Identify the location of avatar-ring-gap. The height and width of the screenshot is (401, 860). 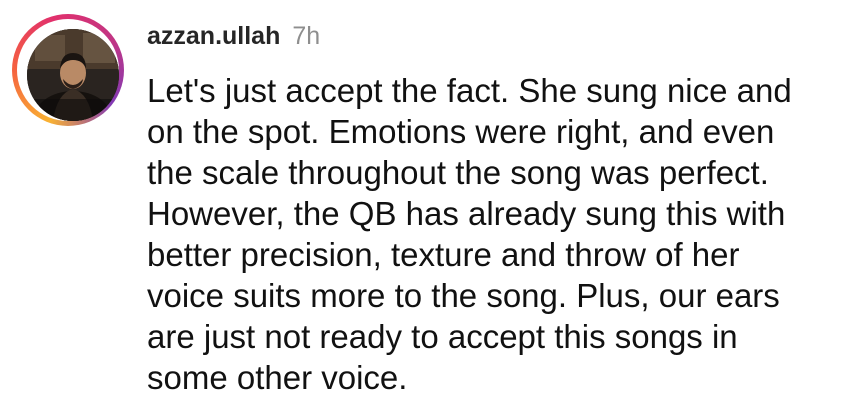
(68, 70).